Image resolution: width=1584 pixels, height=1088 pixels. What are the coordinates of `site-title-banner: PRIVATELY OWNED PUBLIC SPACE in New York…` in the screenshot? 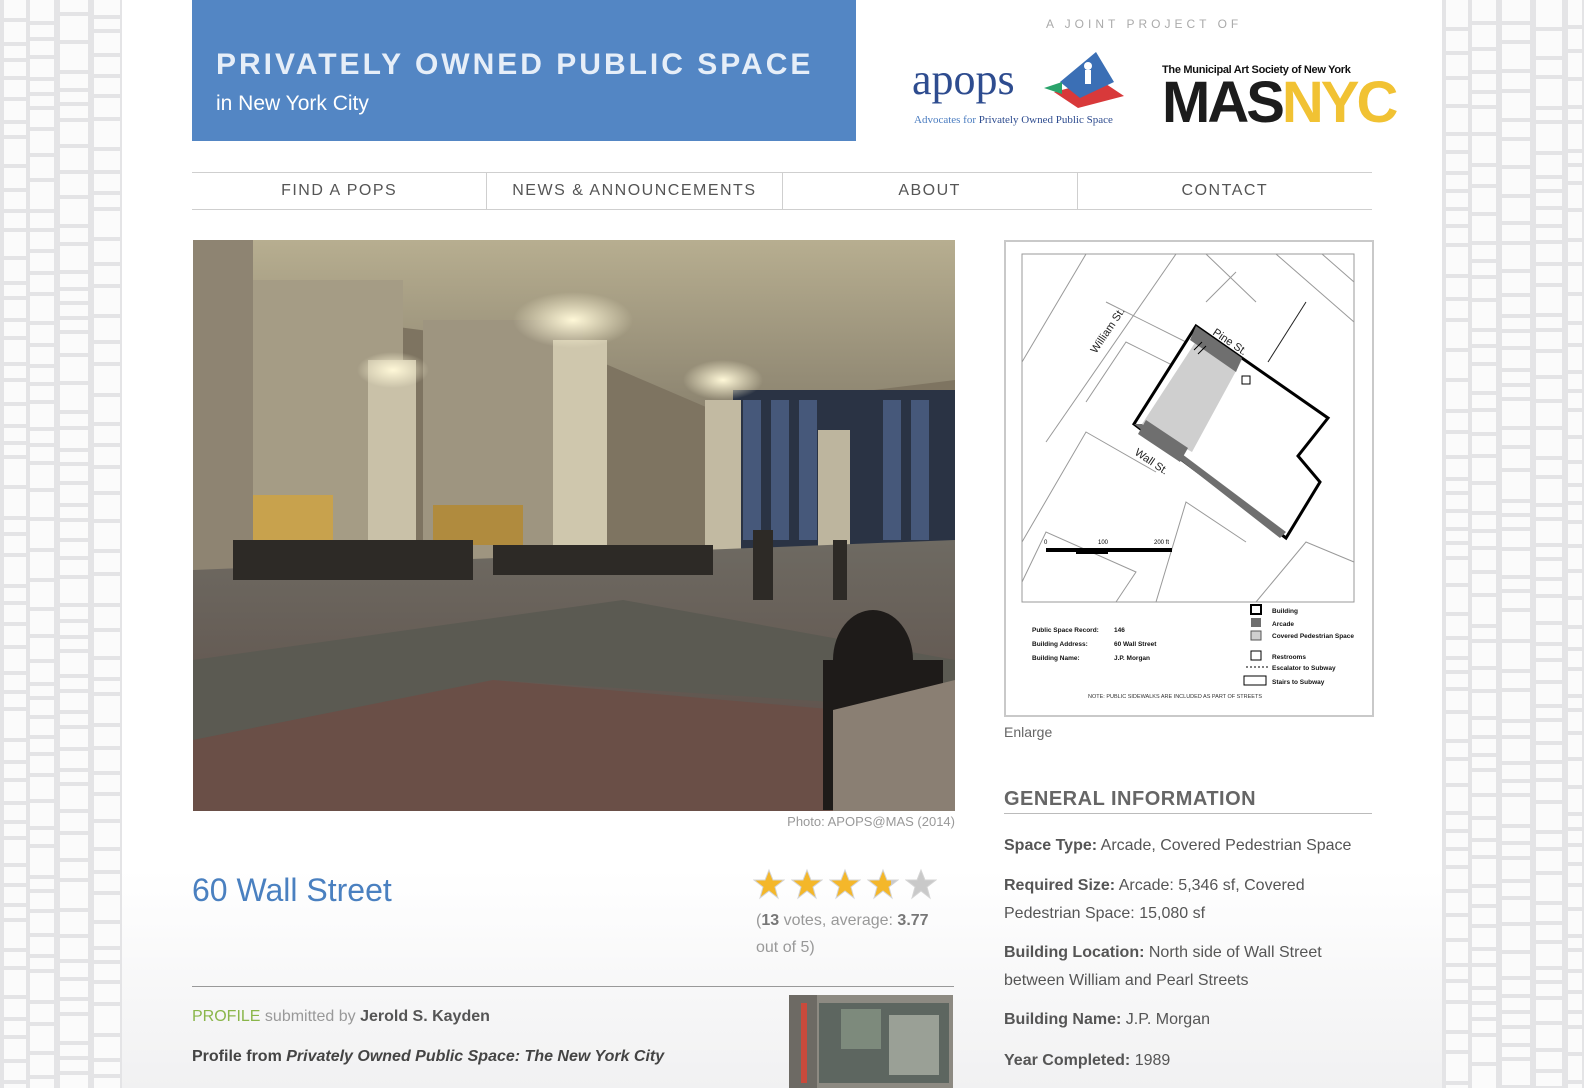 It's located at (524, 70).